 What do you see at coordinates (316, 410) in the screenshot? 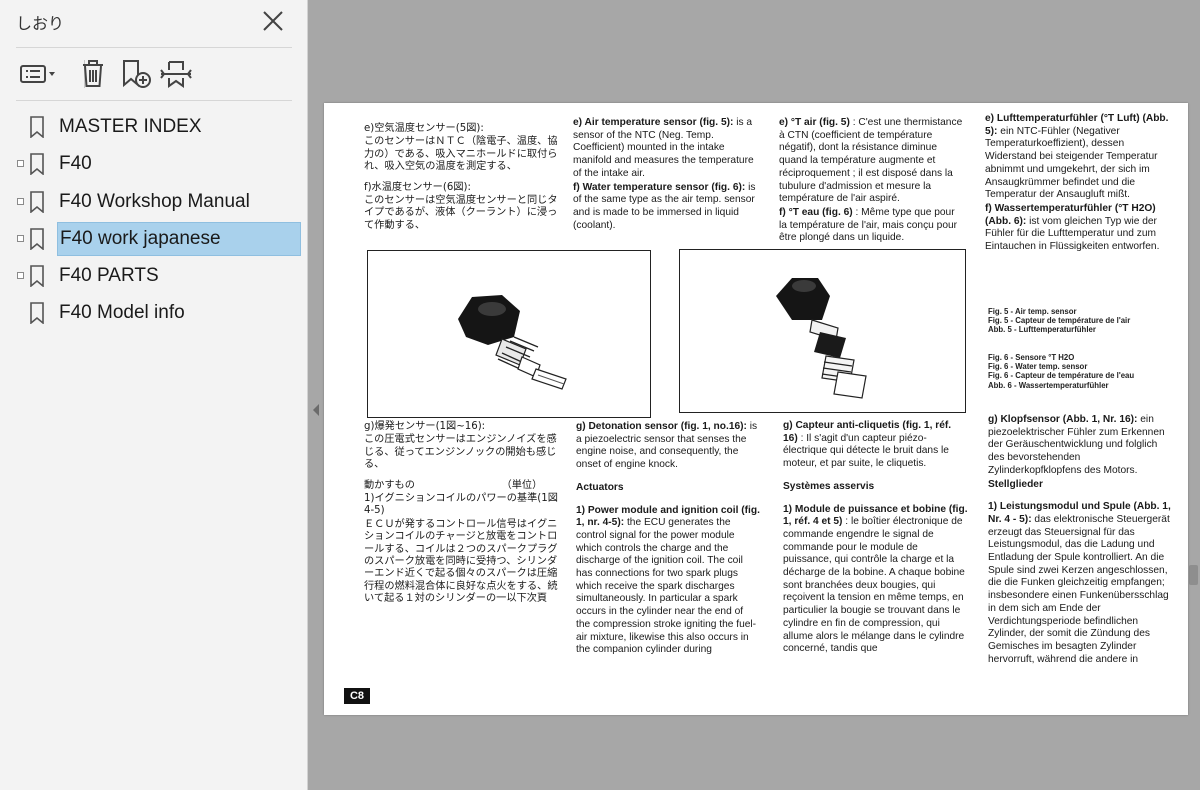
I see `collapse-panel-icon` at bounding box center [316, 410].